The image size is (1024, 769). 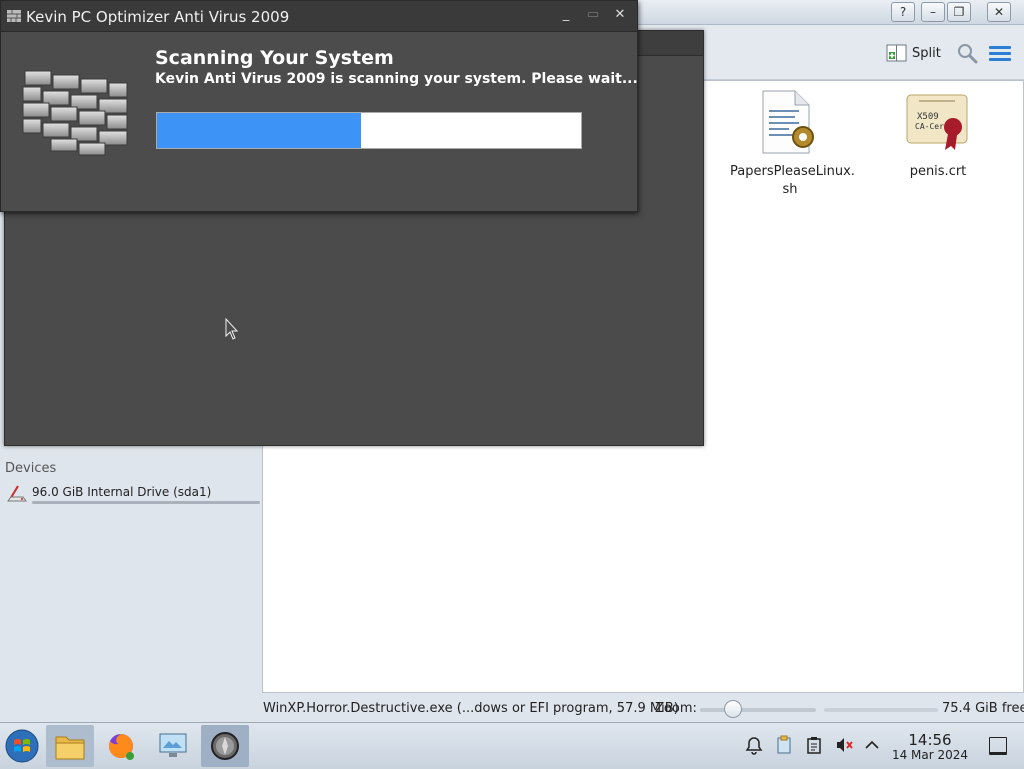 I want to click on antivirus-titlebar: Kevin PC Optimizer Anti Virus 2009 _ ▭ ✕, so click(x=319, y=16).